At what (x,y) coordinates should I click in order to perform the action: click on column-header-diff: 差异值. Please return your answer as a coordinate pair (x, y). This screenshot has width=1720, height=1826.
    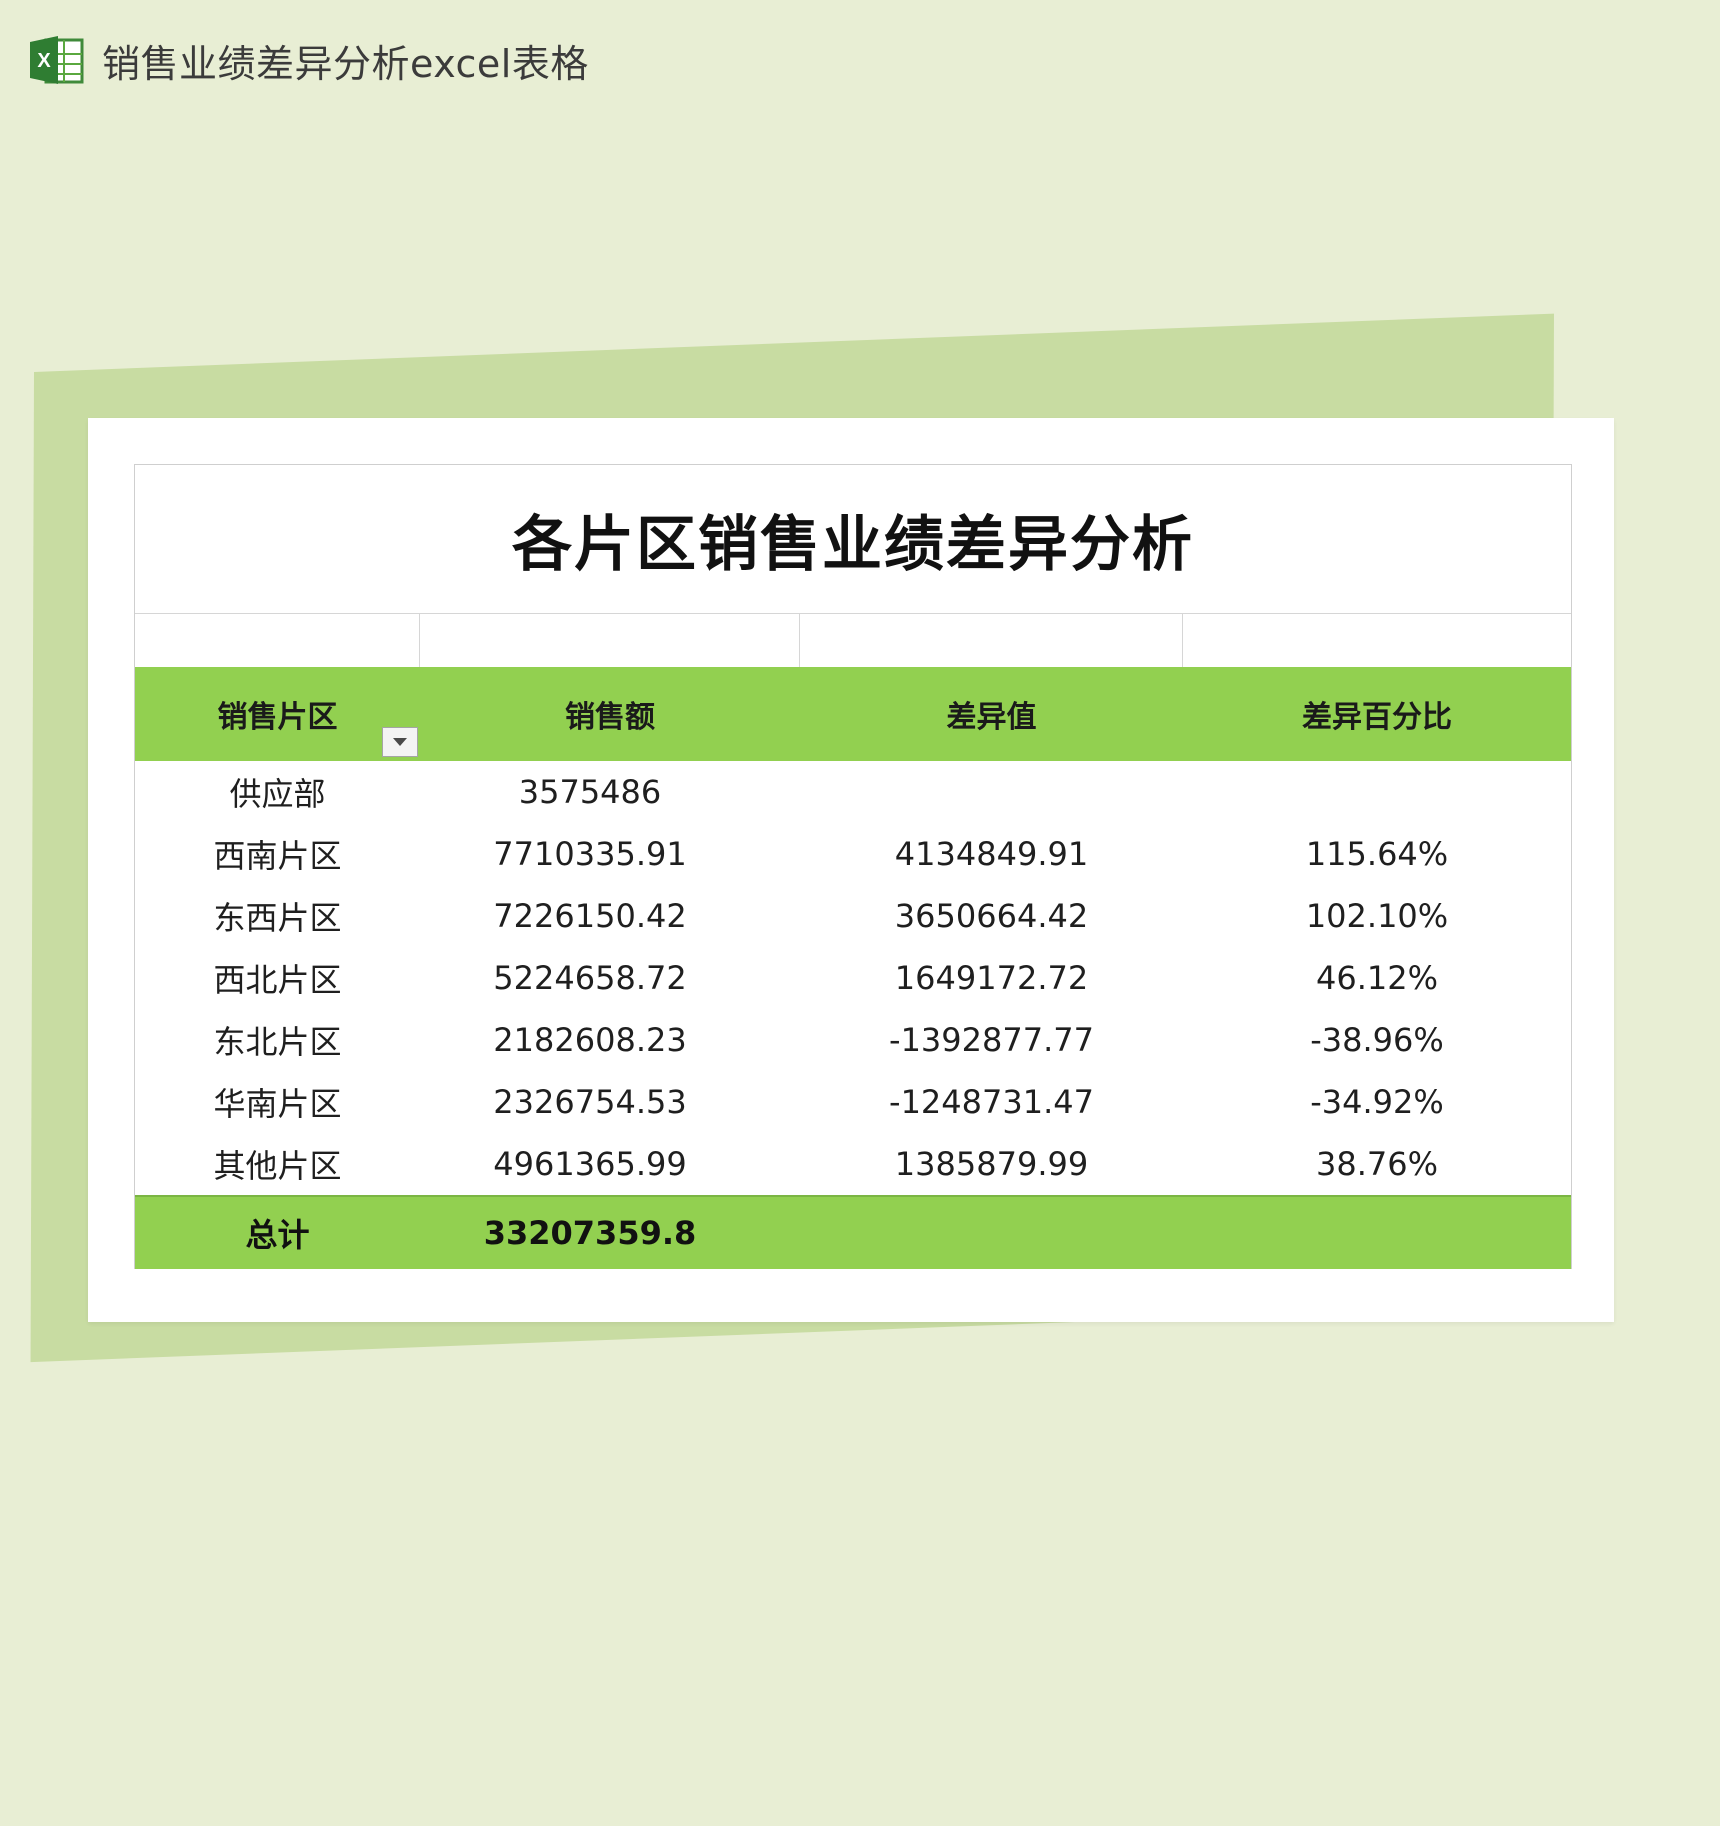
    Looking at the image, I should click on (991, 717).